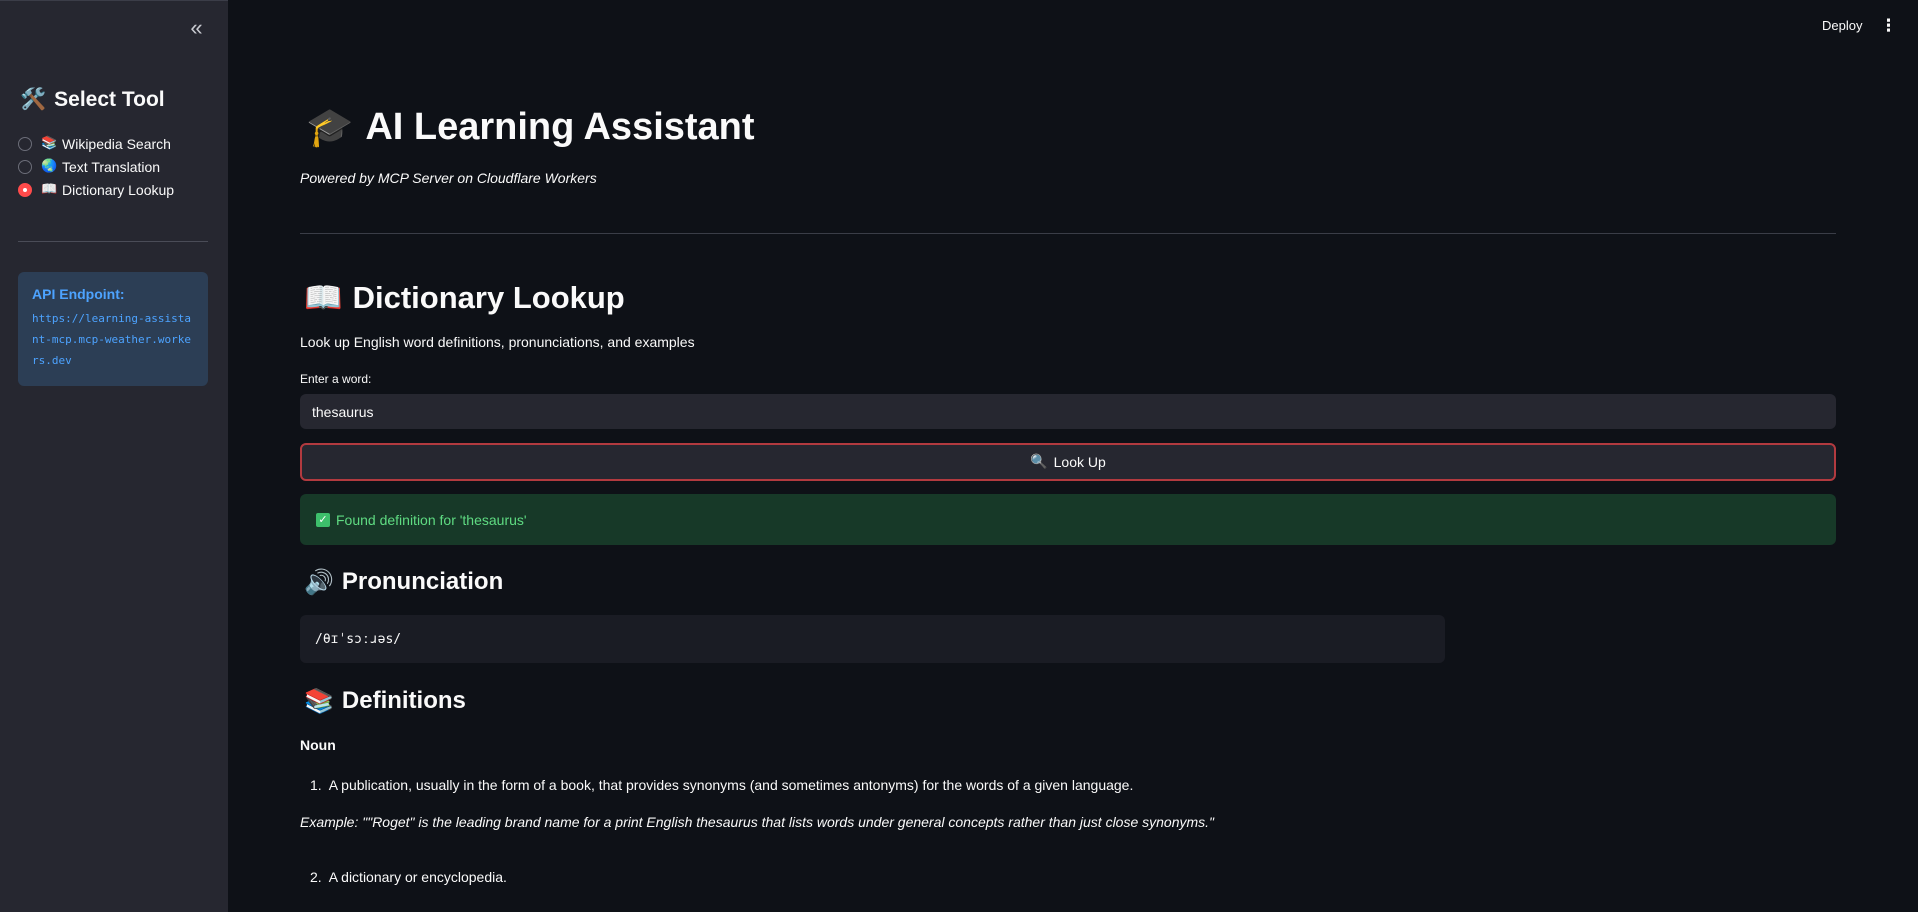 The image size is (1918, 912). I want to click on look-up-button: 🔍 Look Up, so click(1068, 462).